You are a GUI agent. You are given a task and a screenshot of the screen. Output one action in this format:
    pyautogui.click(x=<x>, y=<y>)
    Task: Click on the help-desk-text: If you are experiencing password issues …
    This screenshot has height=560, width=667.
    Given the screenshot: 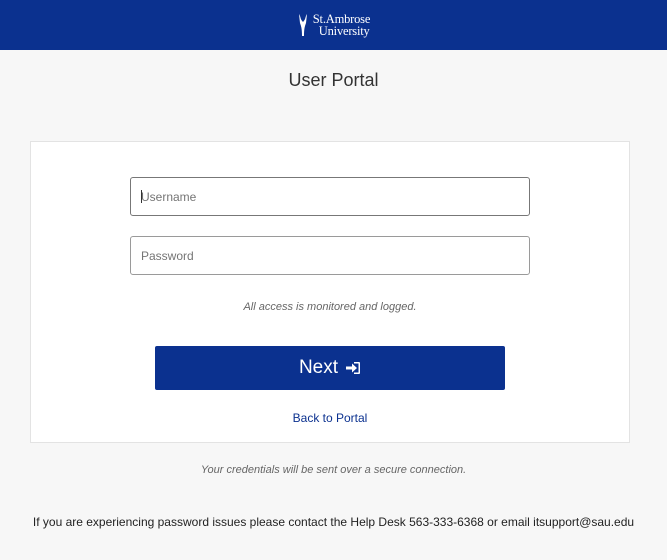 What is the action you would take?
    pyautogui.click(x=333, y=522)
    